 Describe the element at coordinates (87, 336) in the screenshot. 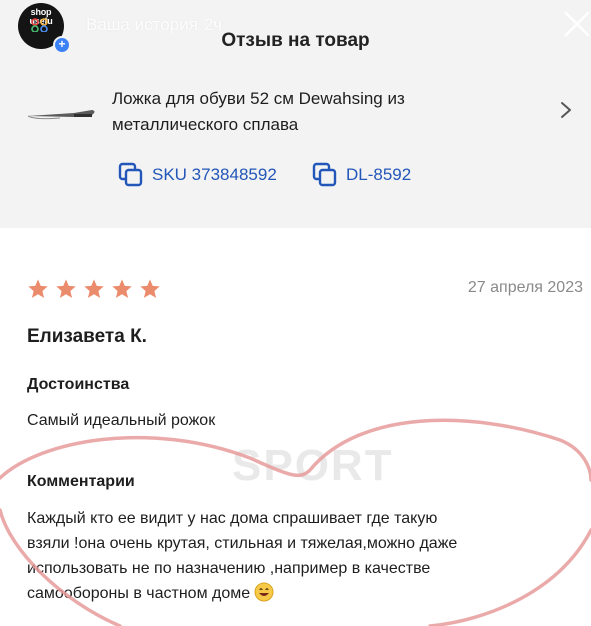

I see `review-author: Елизавета К.` at that location.